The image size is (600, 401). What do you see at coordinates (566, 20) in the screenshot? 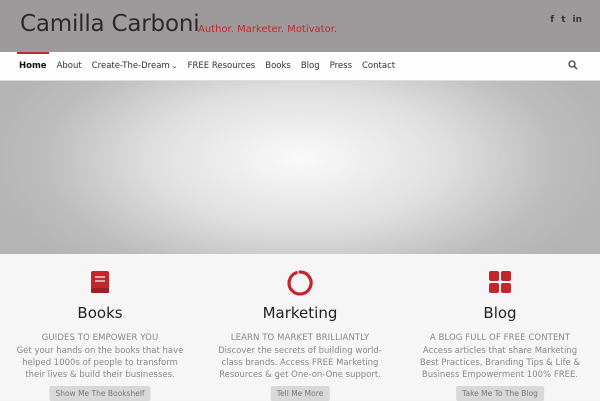
I see `social-links: f t in` at bounding box center [566, 20].